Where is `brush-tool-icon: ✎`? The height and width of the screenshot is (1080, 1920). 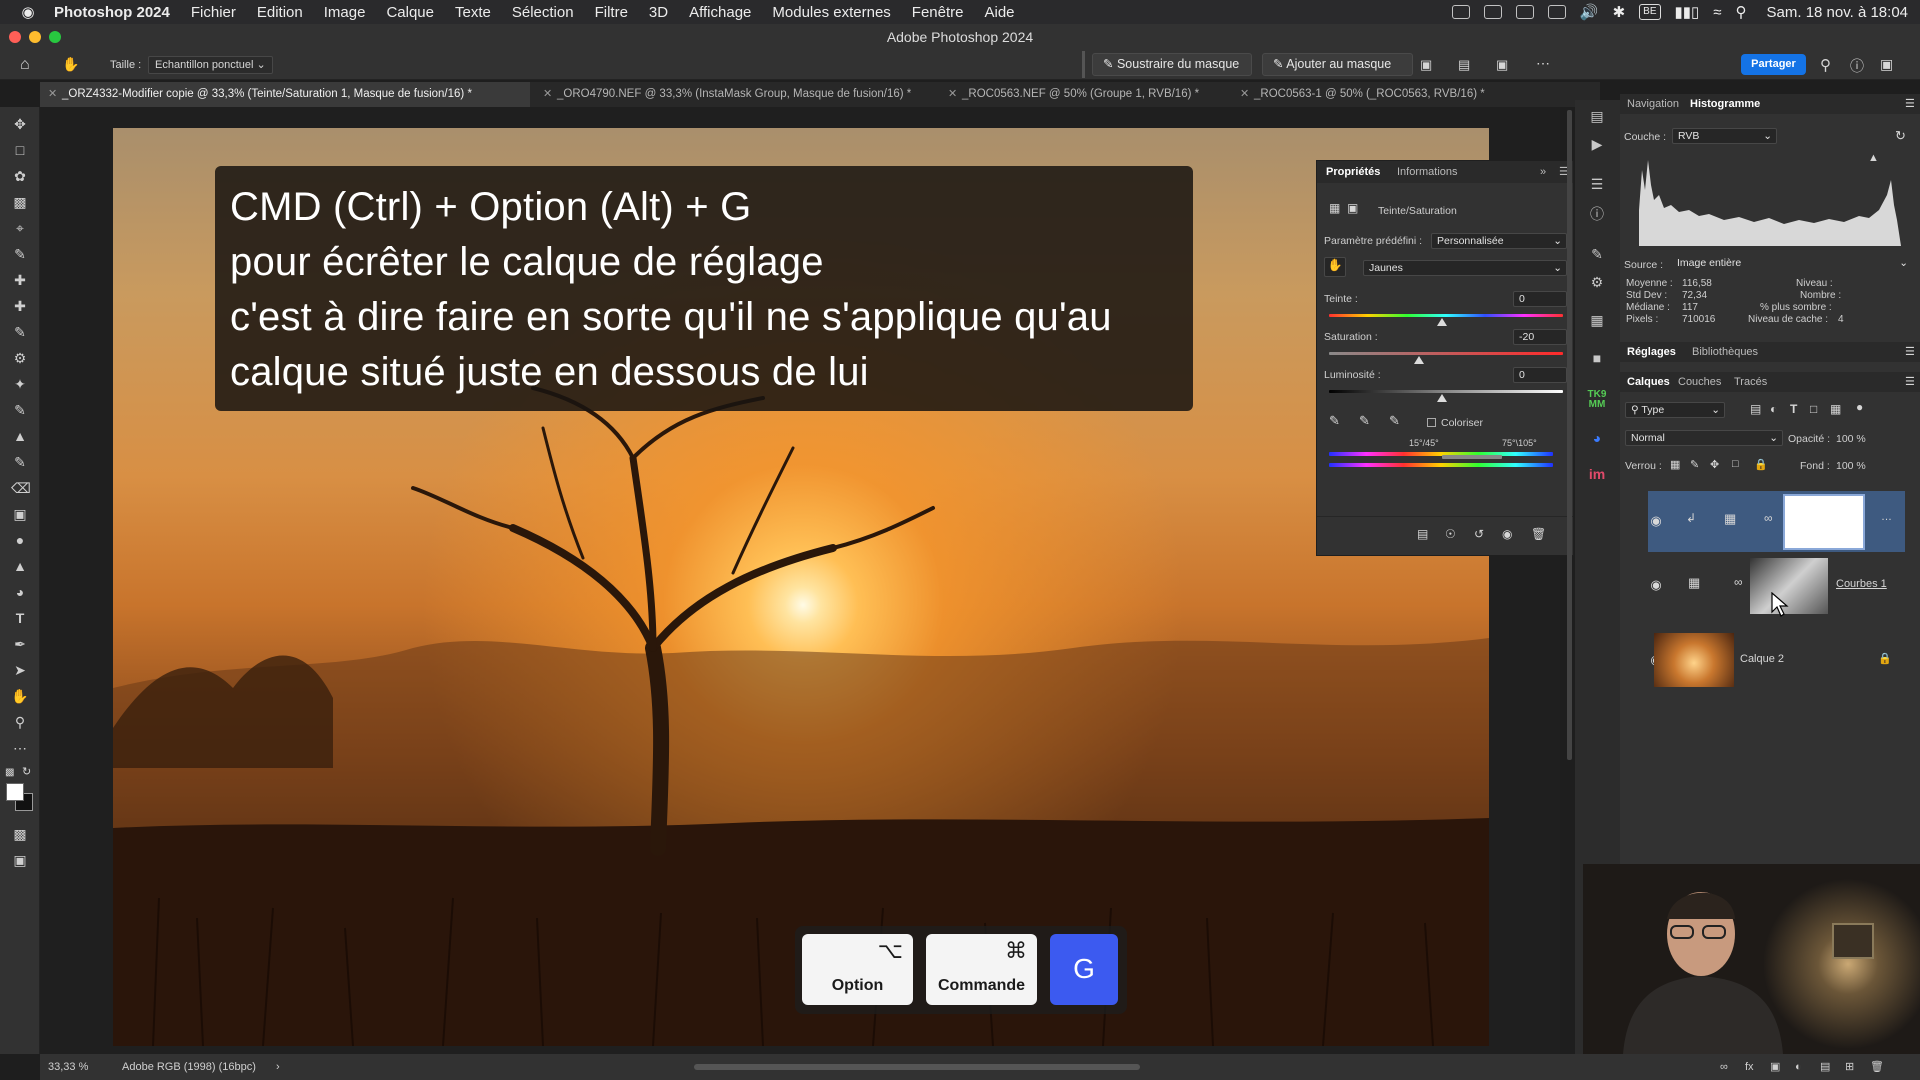
brush-tool-icon: ✎ is located at coordinates (20, 332).